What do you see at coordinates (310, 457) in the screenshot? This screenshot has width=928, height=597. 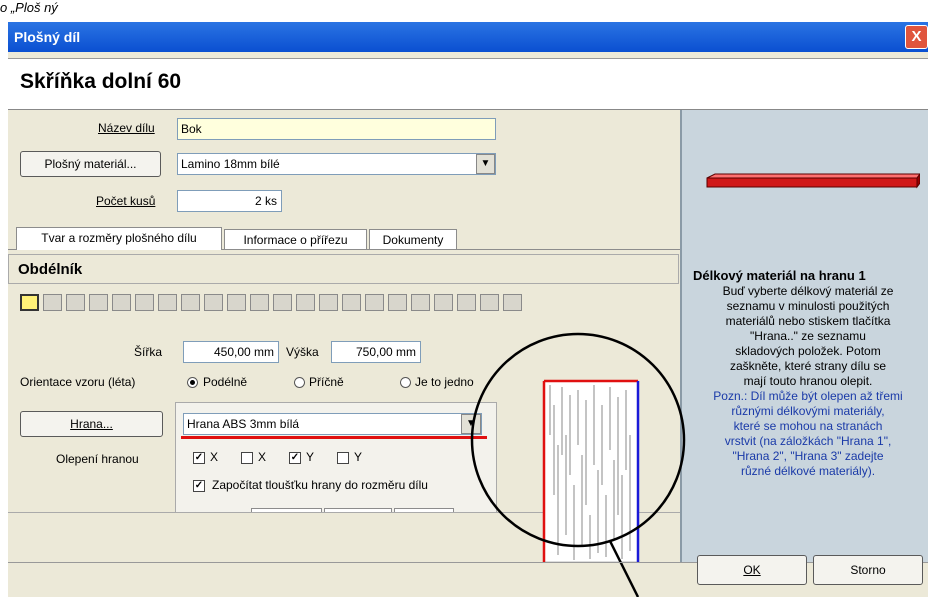 I see `check-y1-label: Y` at bounding box center [310, 457].